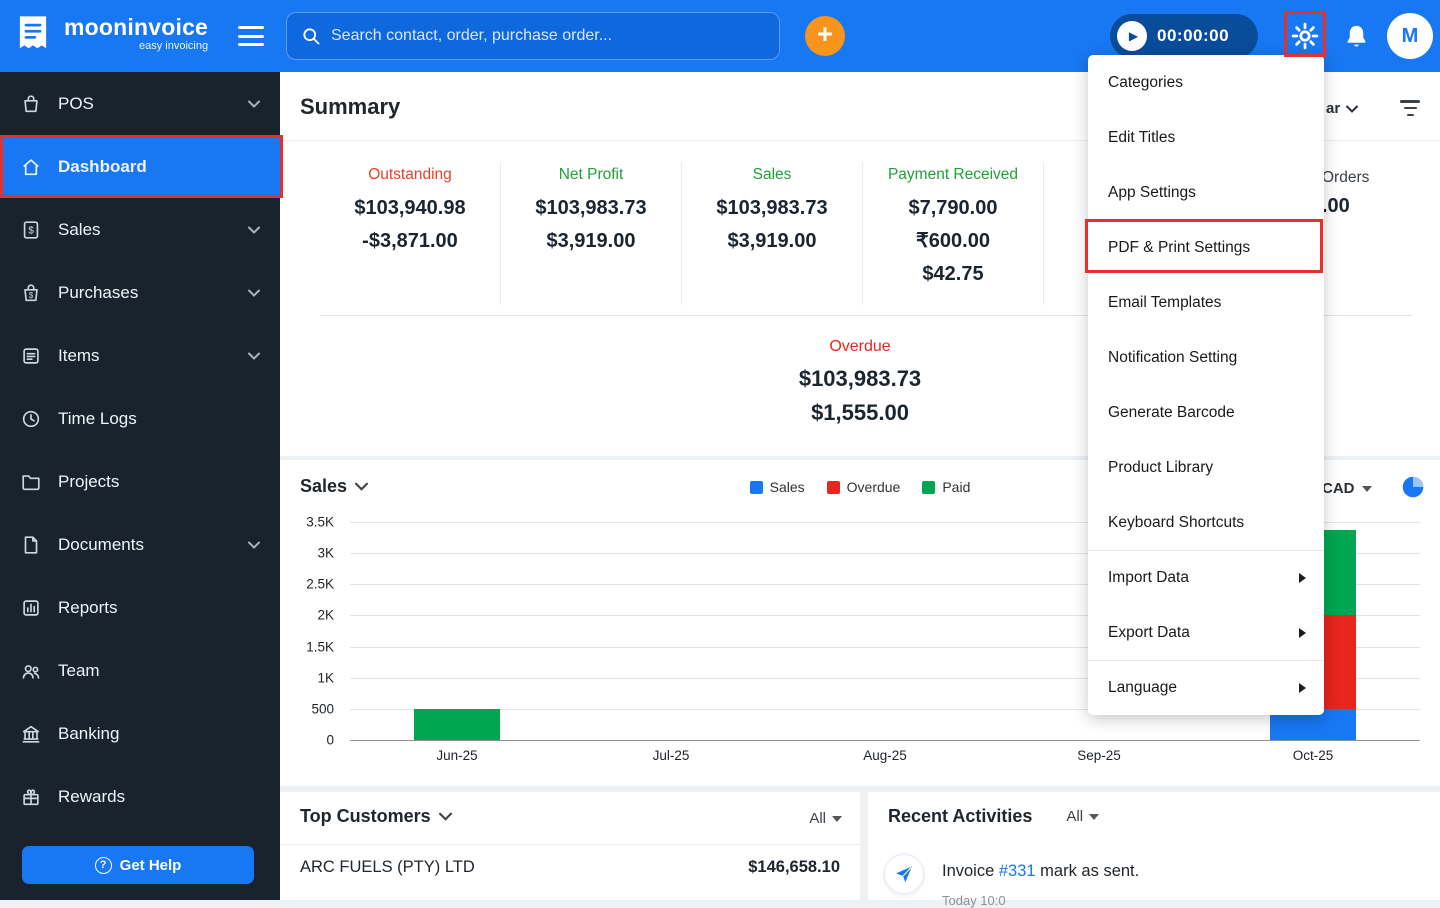  I want to click on timer-widget: ▶ 00:00:00, so click(1184, 36).